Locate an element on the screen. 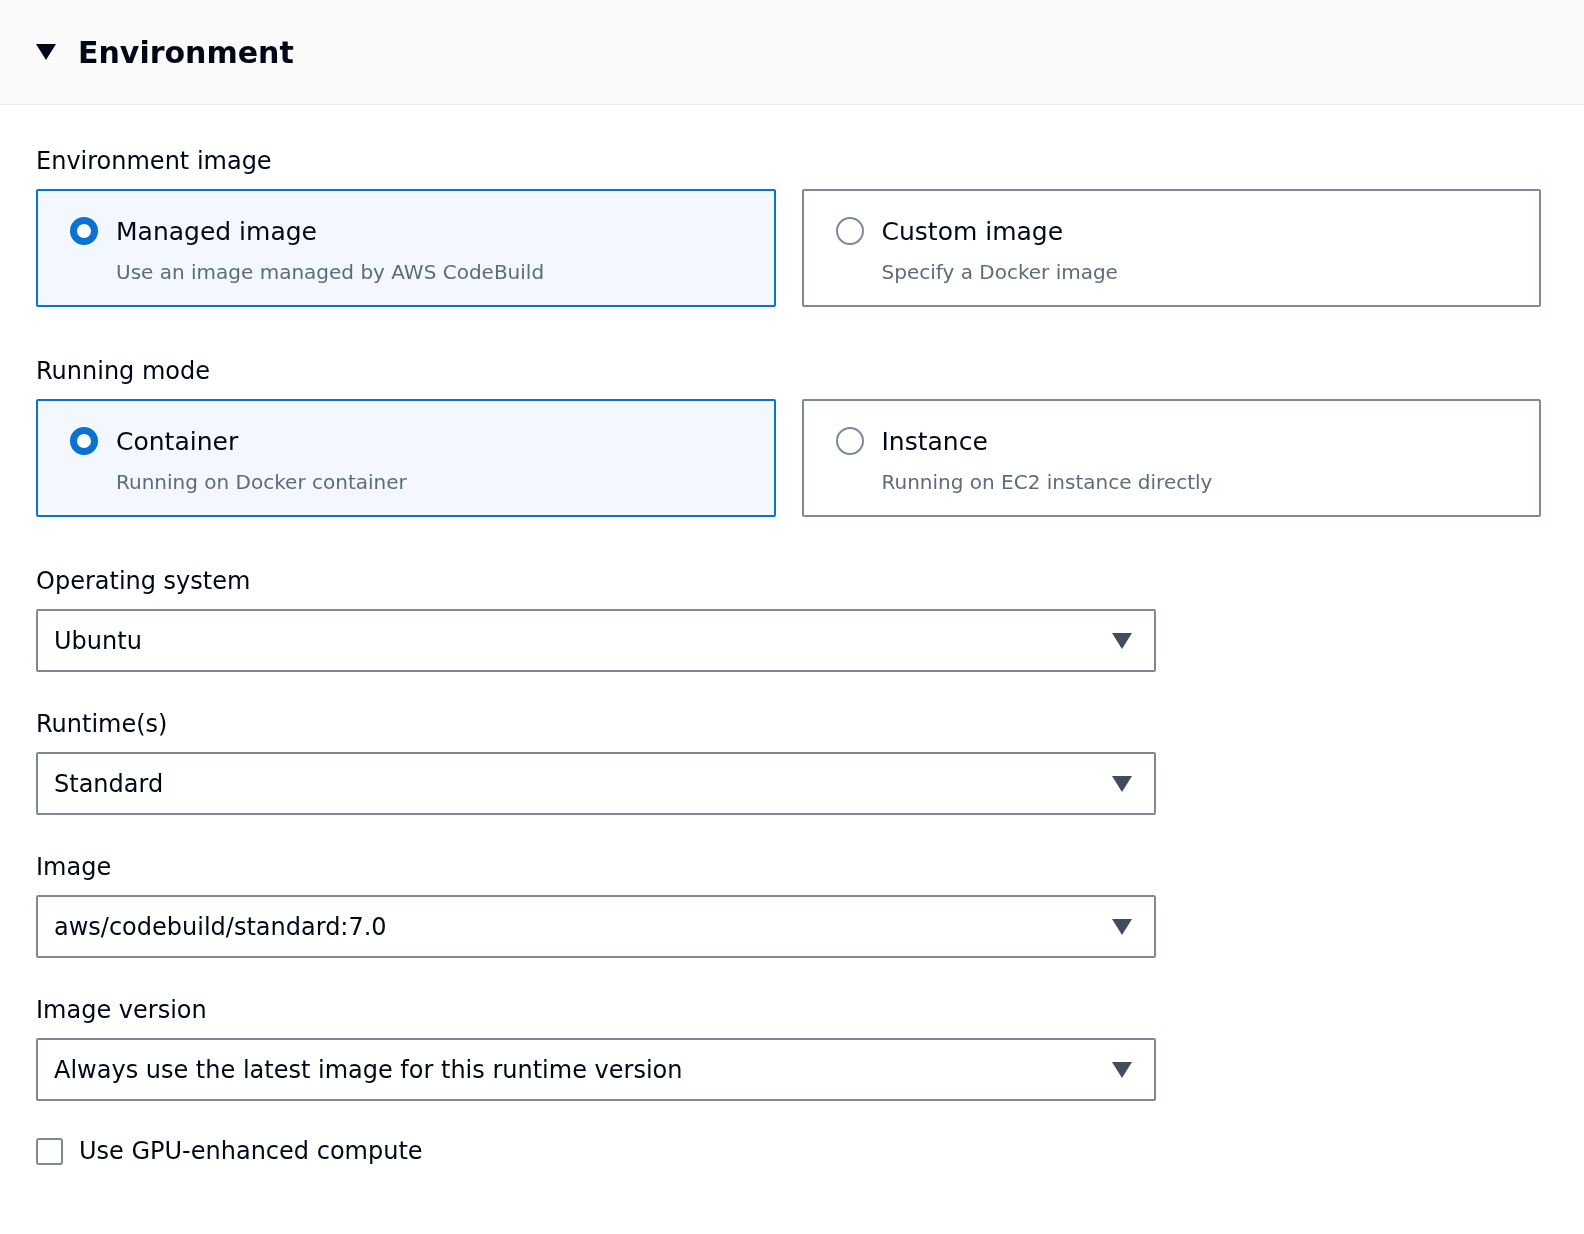 This screenshot has width=1584, height=1234. option-description: Running on Docker container is located at coordinates (261, 482).